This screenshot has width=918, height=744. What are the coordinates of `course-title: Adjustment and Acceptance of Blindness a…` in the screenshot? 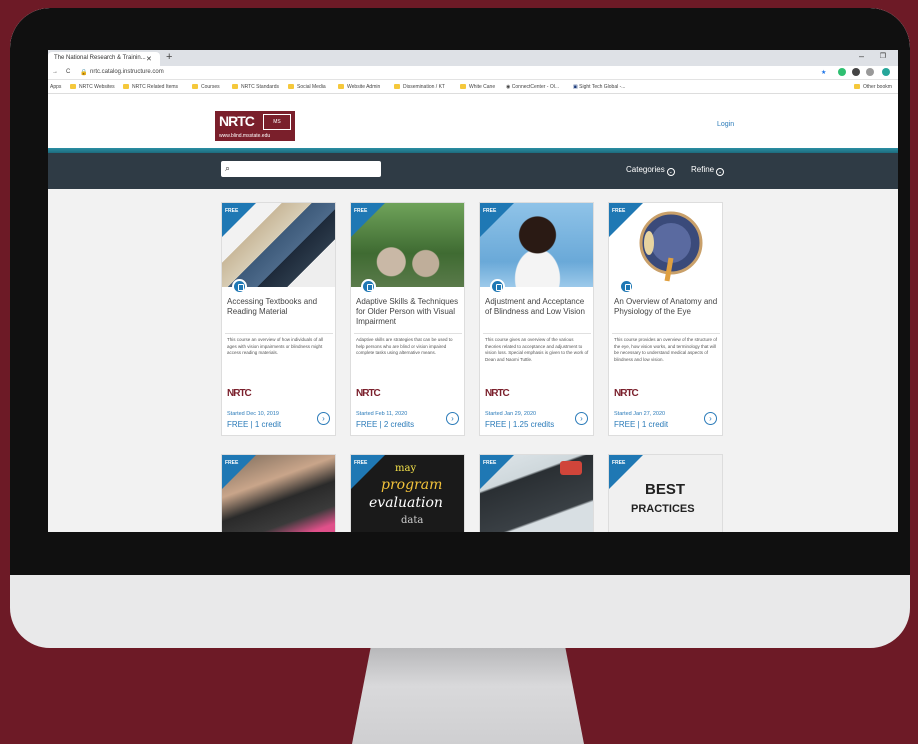 It's located at (539, 307).